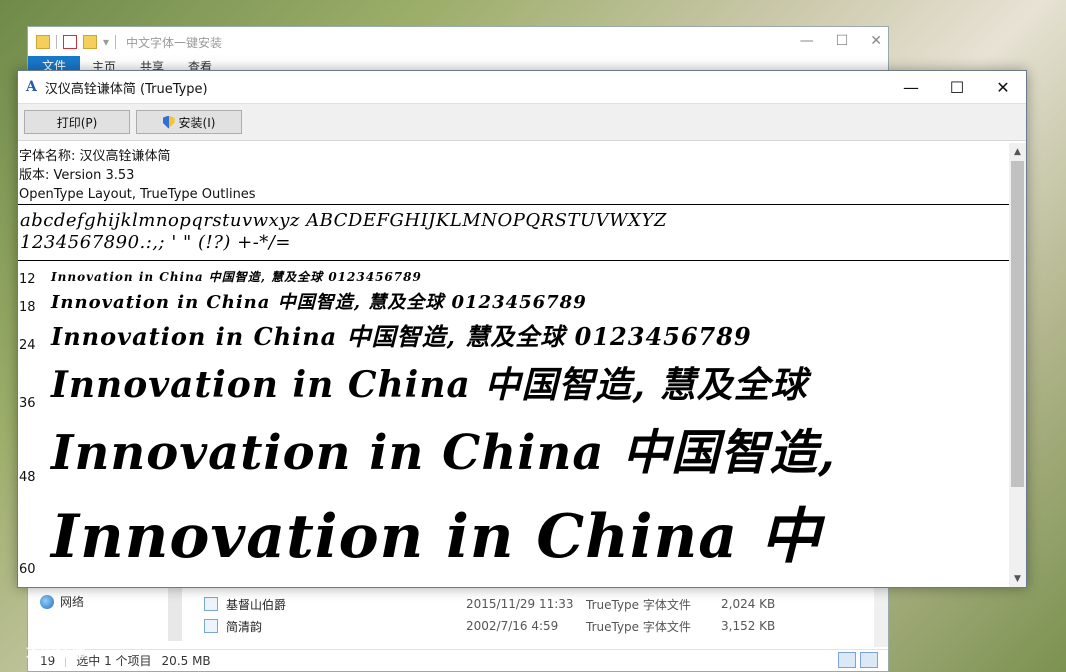 The width and height of the screenshot is (1066, 672). I want to click on sample-text: Innovation in China 中国智造, 慧及全球, so click(429, 385).